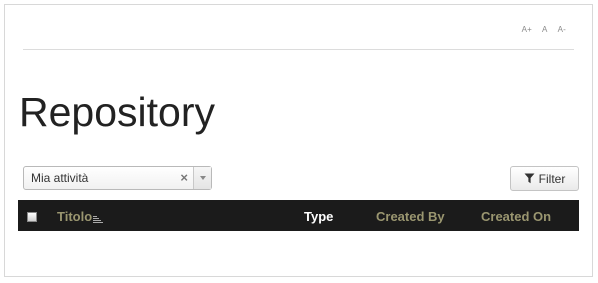 The image size is (598, 283). Describe the element at coordinates (117, 112) in the screenshot. I see `page-title: Repository` at that location.